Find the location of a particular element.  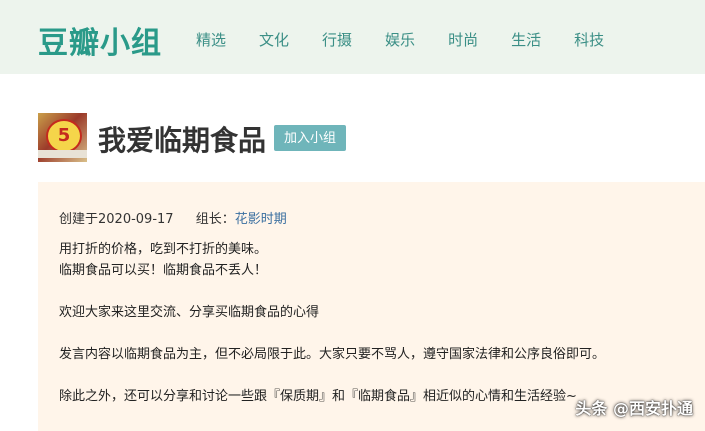

owner-link: 花影时期 is located at coordinates (261, 219).